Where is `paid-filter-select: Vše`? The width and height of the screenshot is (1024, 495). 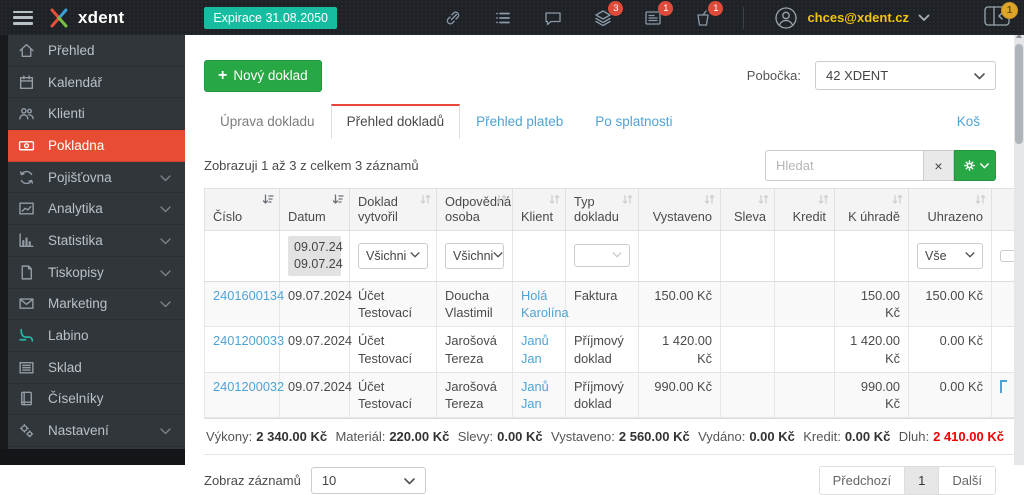 paid-filter-select: Vše is located at coordinates (950, 255).